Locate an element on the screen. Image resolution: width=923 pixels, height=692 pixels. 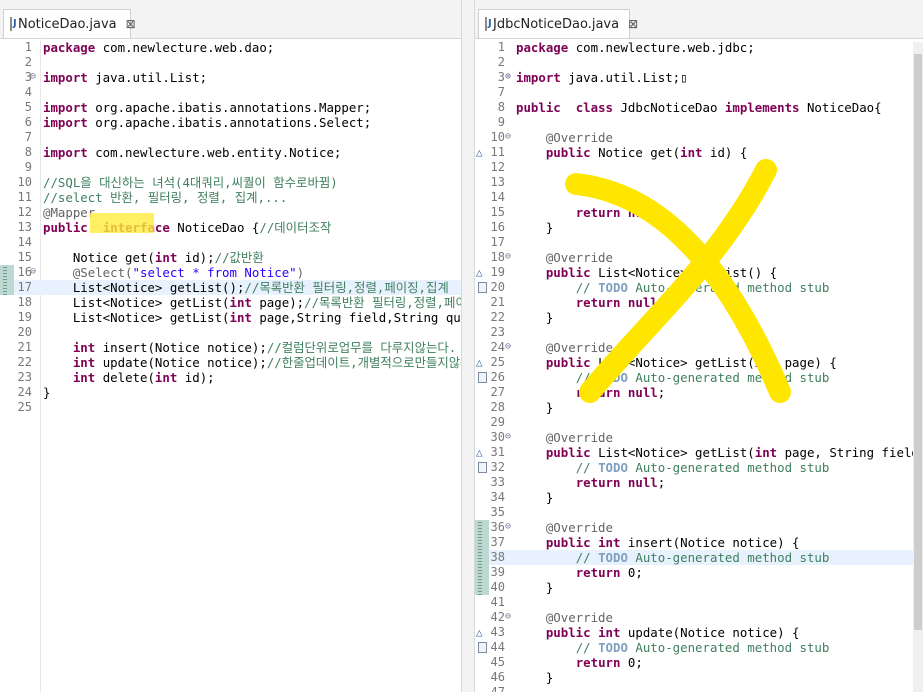
code-line: 16 ⊖ @Select("select * from Notice") is located at coordinates (230, 272).